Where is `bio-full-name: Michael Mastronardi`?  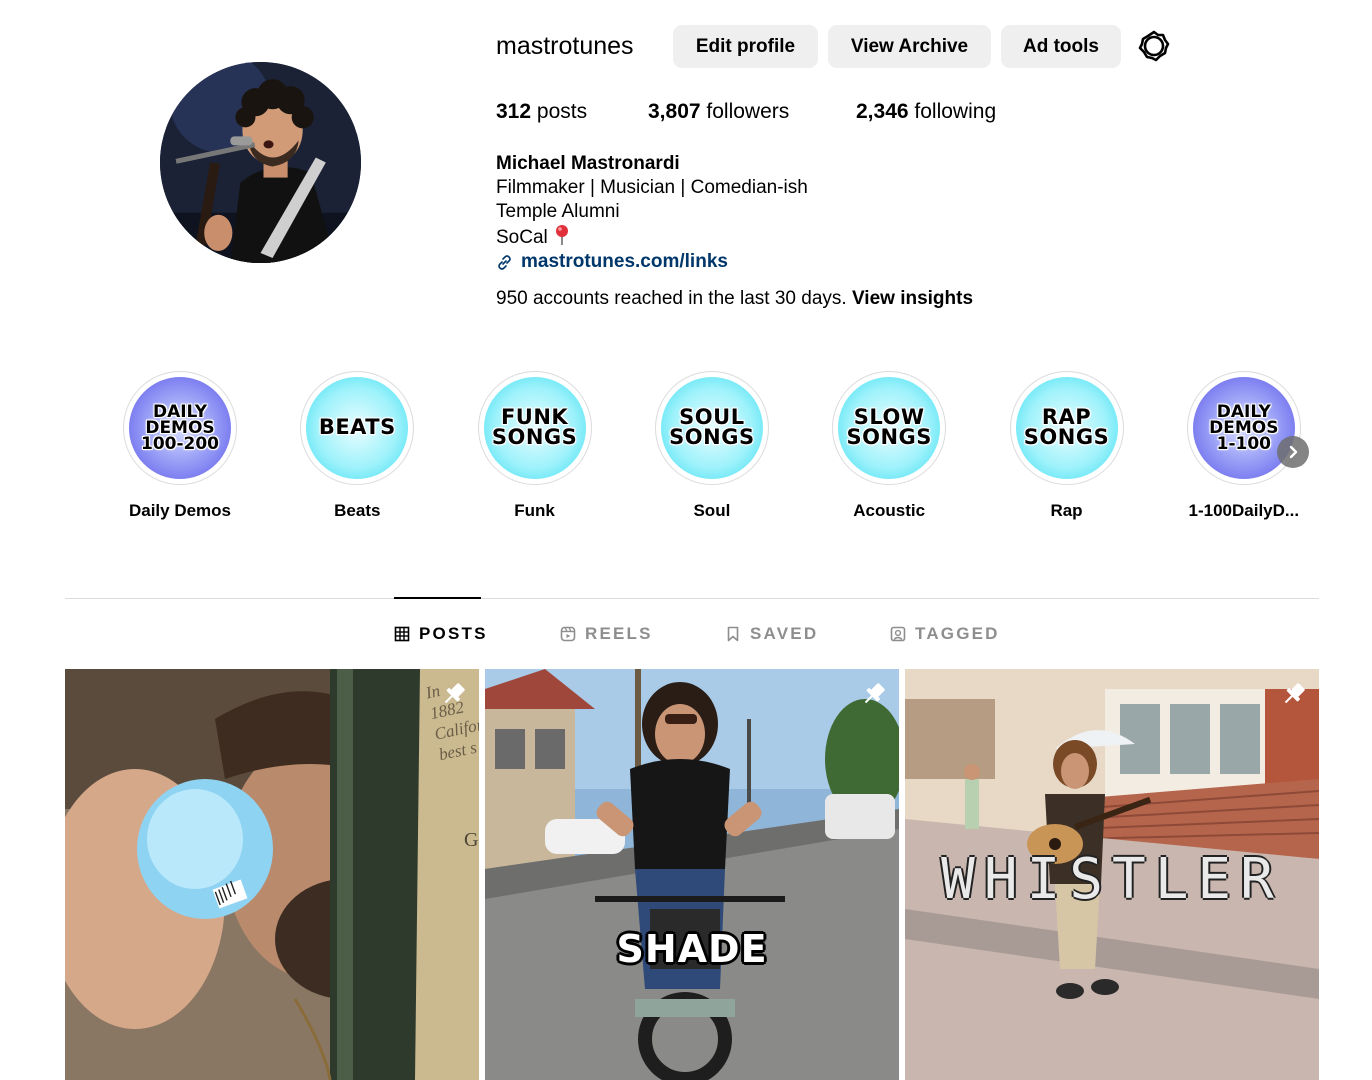
bio-full-name: Michael Mastronardi is located at coordinates (588, 163).